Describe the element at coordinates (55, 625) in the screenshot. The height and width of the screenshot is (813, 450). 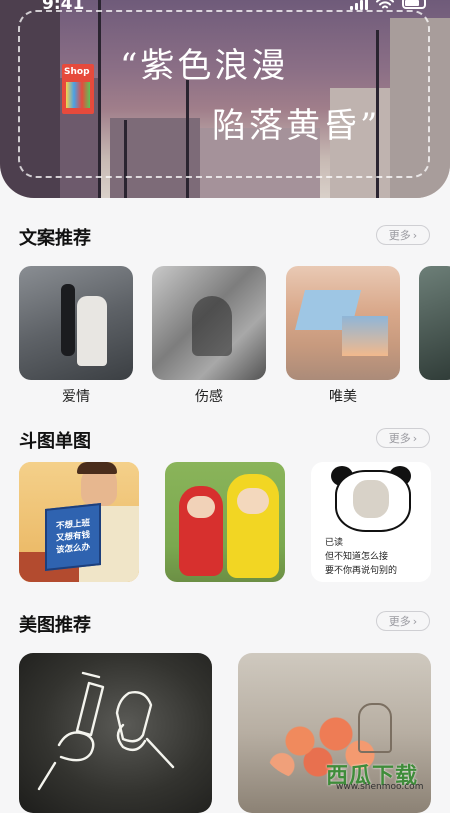
I see `section-title-pictures: 美图推荐` at that location.